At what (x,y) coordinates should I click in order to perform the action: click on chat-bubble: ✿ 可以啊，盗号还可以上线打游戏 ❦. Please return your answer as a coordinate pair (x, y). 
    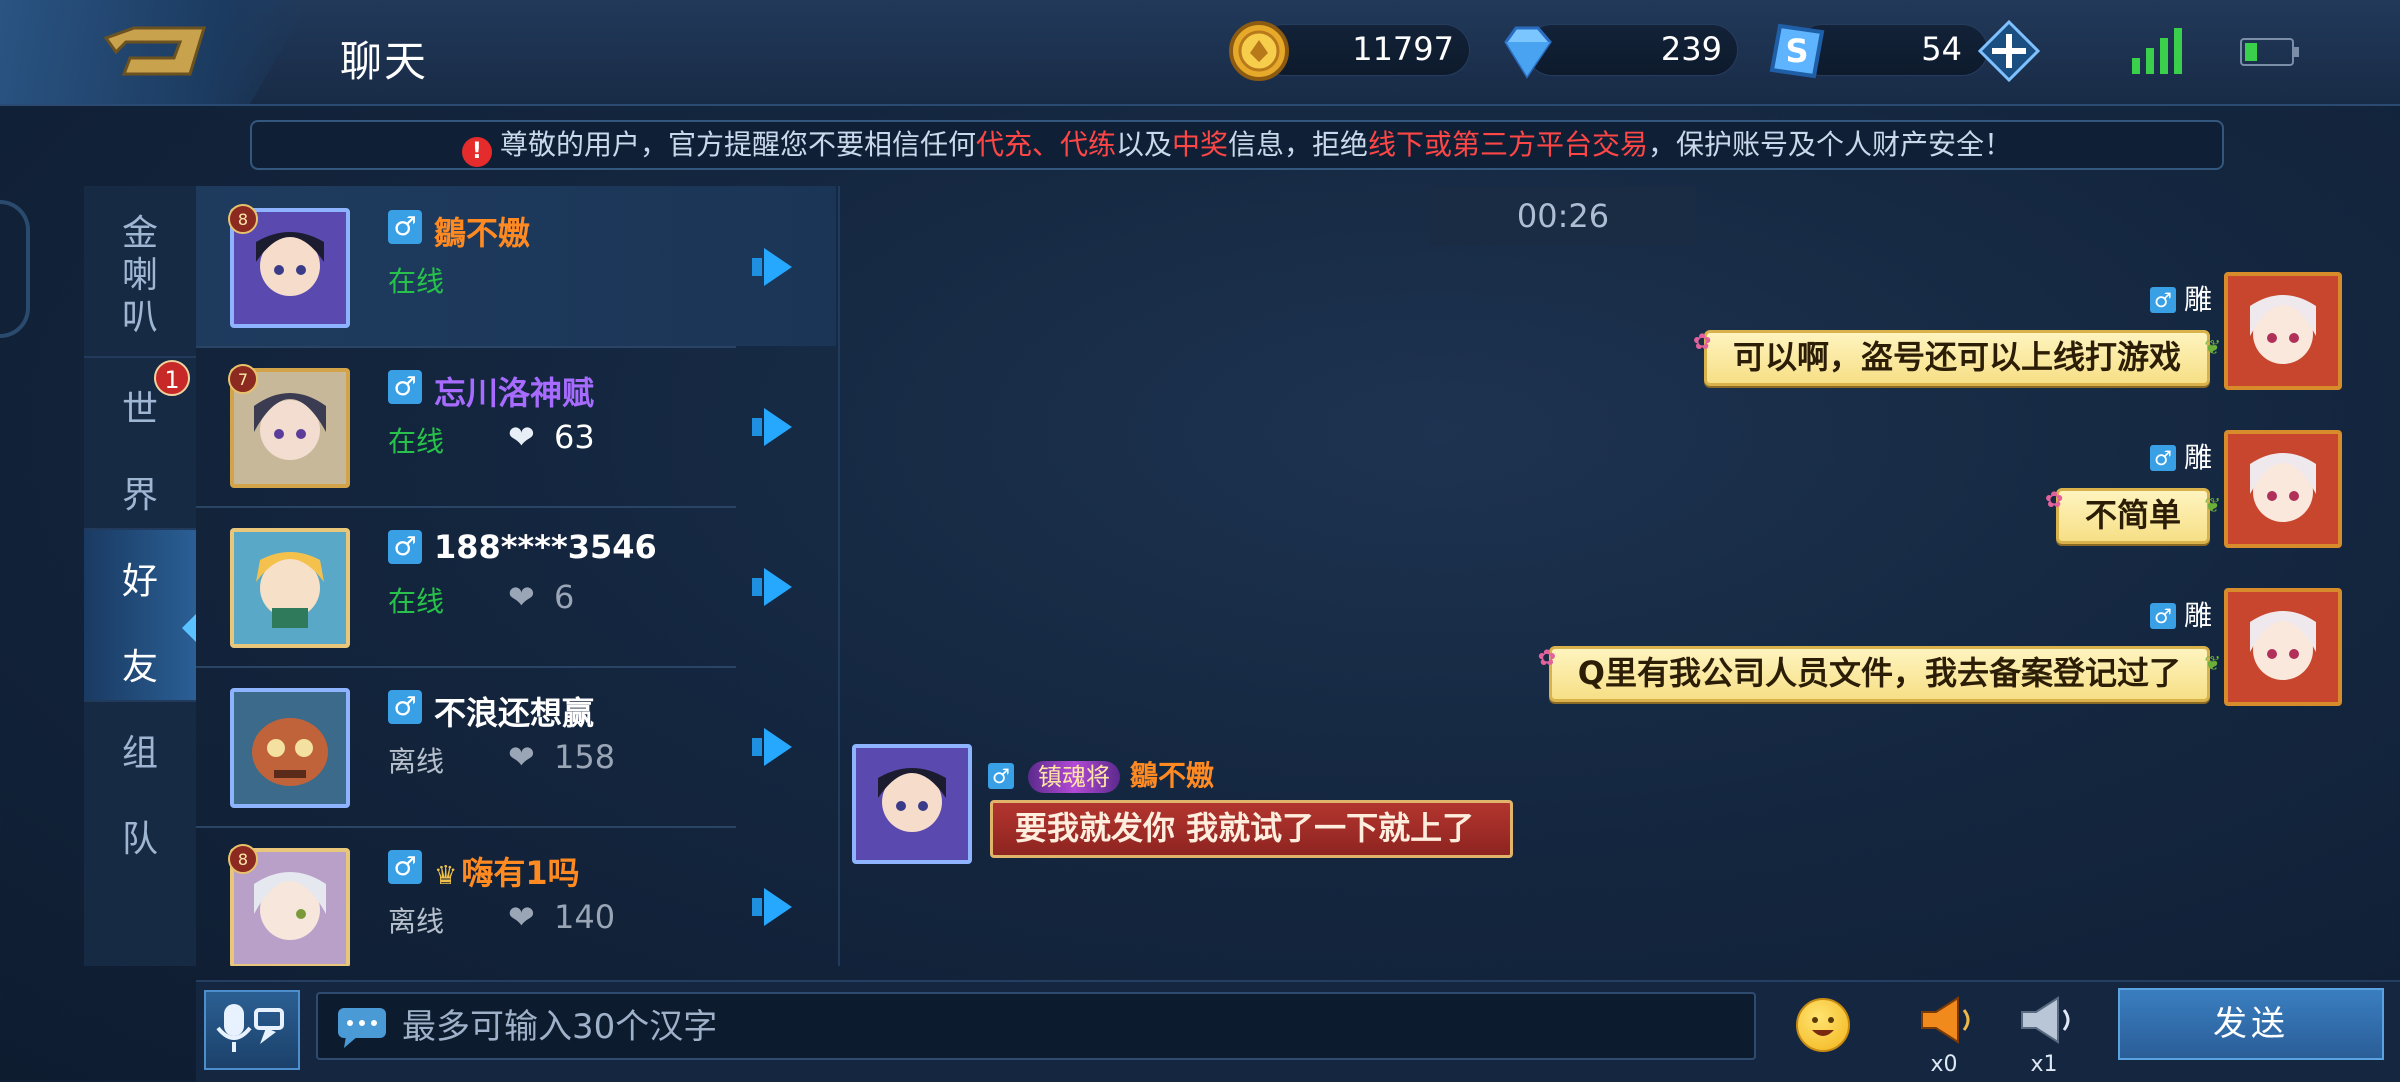
    Looking at the image, I should click on (1957, 358).